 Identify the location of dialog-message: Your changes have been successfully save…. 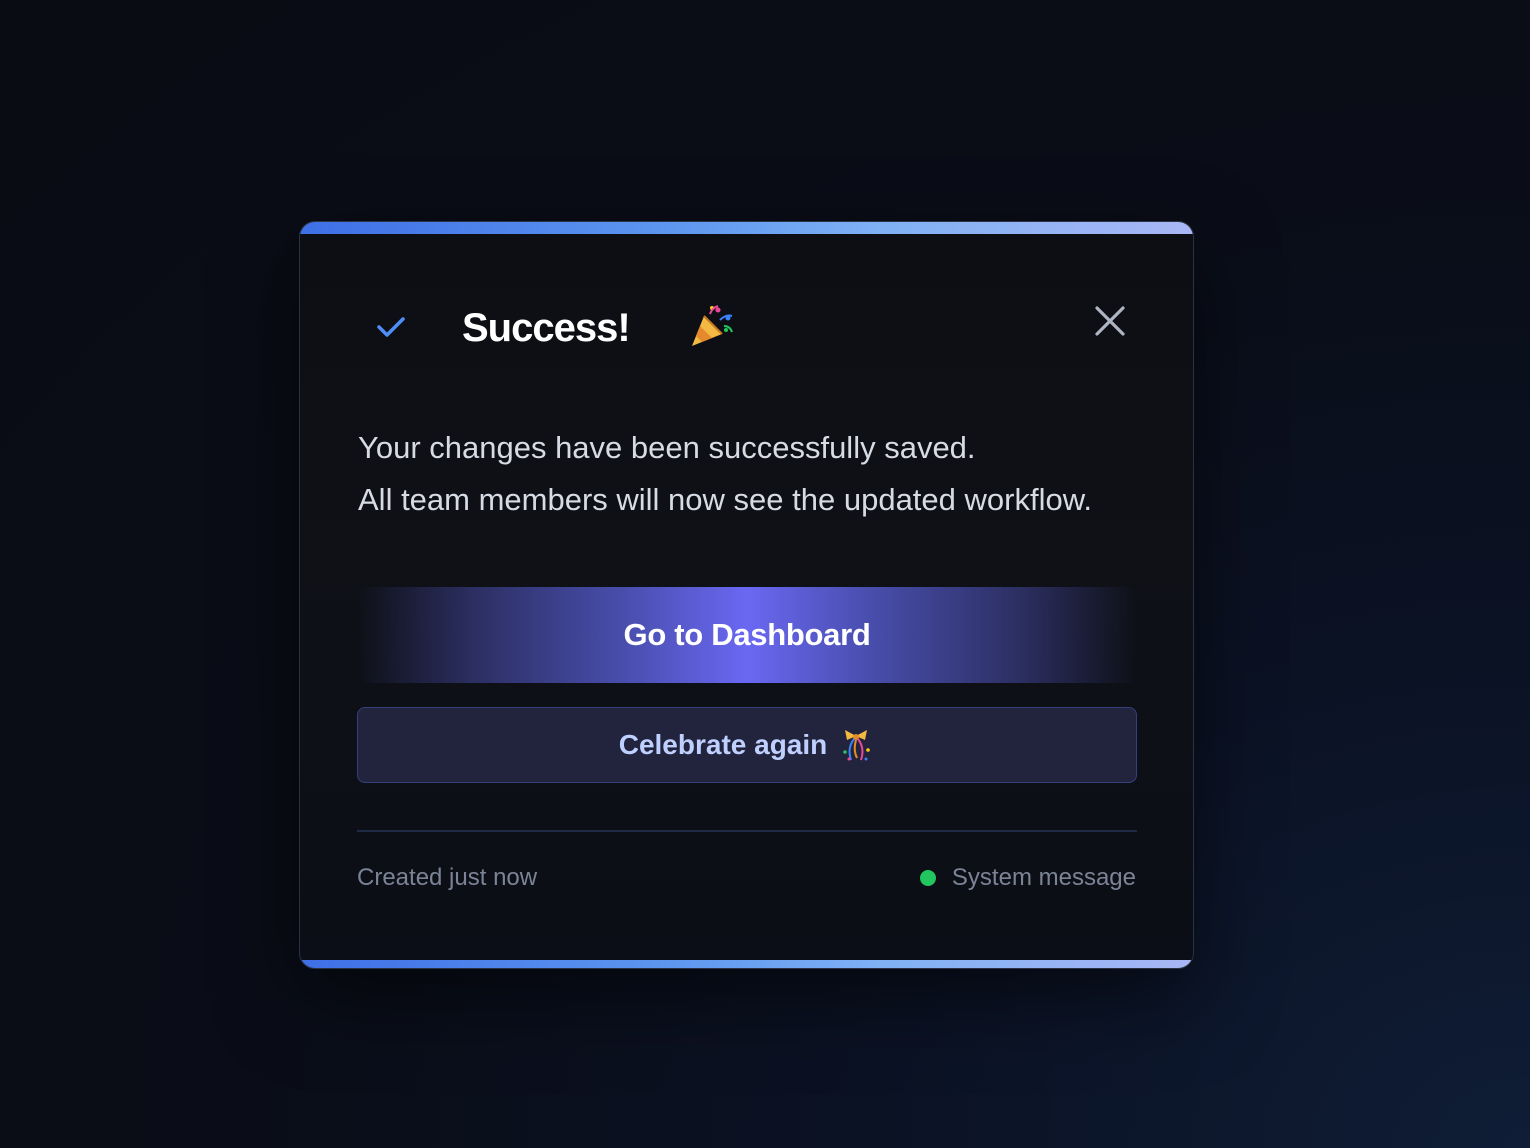
(755, 474).